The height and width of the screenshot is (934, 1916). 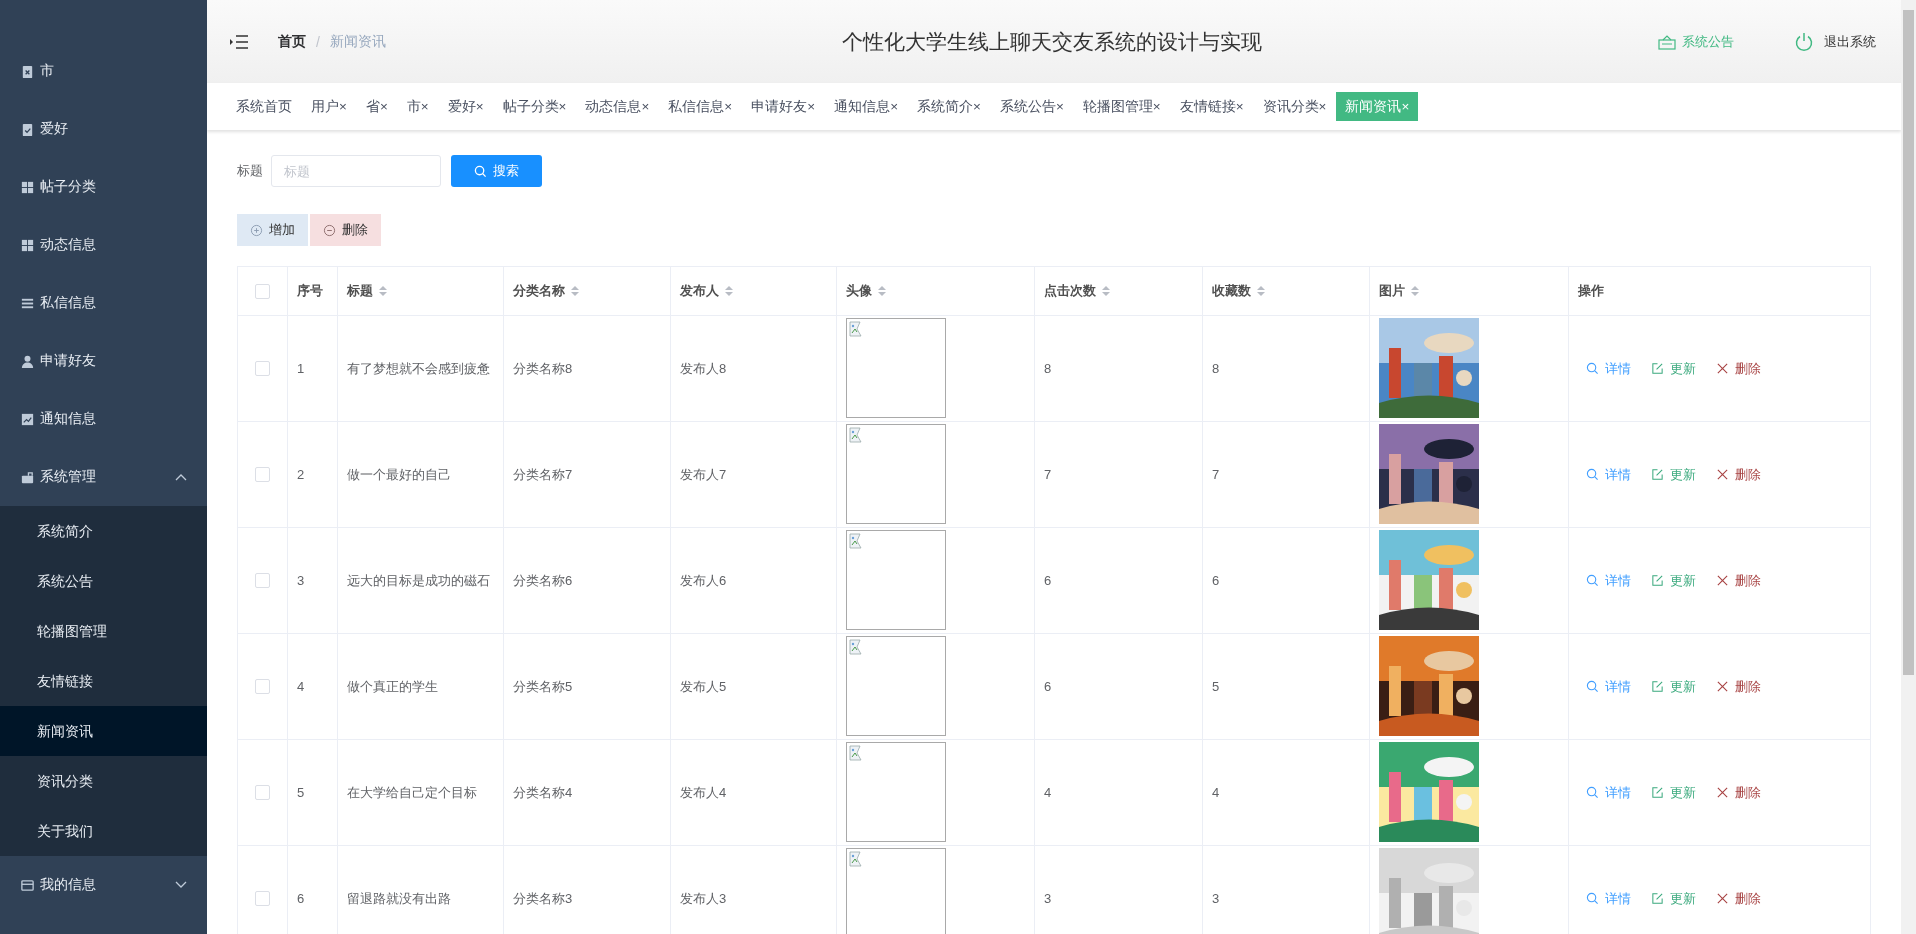 What do you see at coordinates (103, 245) in the screenshot?
I see `sidebar-item: 动态信息` at bounding box center [103, 245].